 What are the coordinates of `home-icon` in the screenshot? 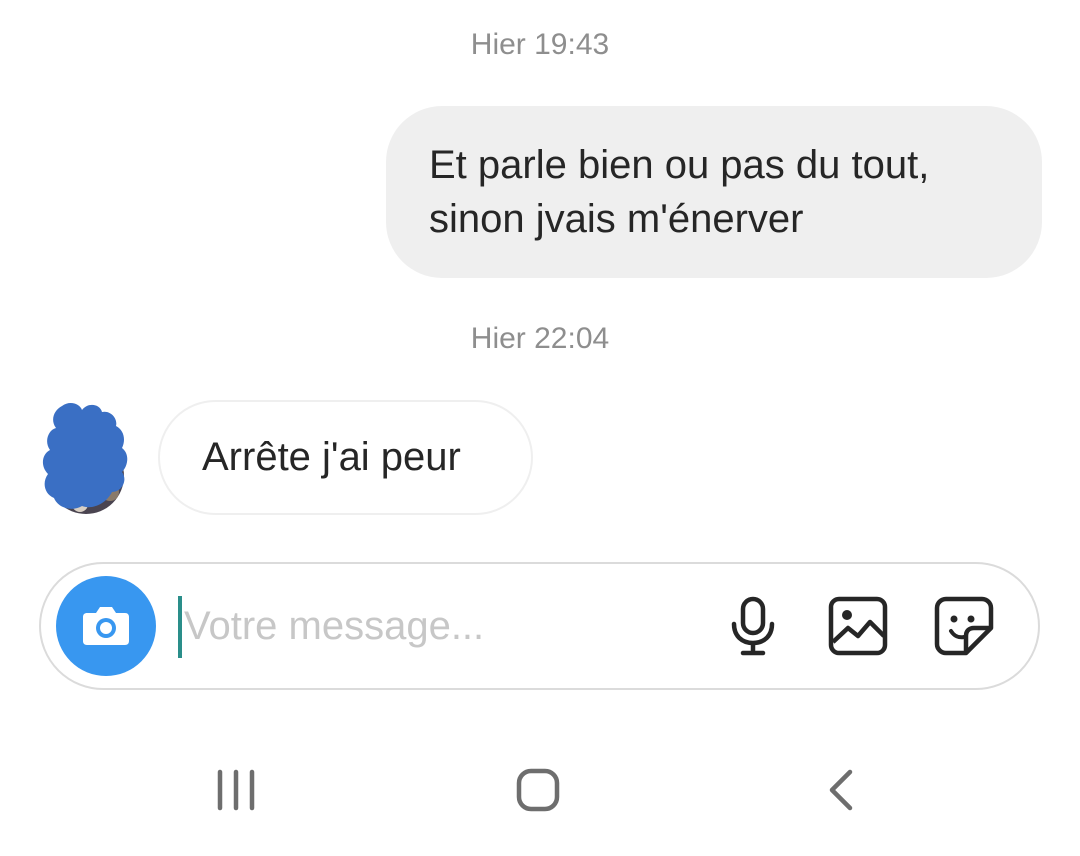 It's located at (538, 790).